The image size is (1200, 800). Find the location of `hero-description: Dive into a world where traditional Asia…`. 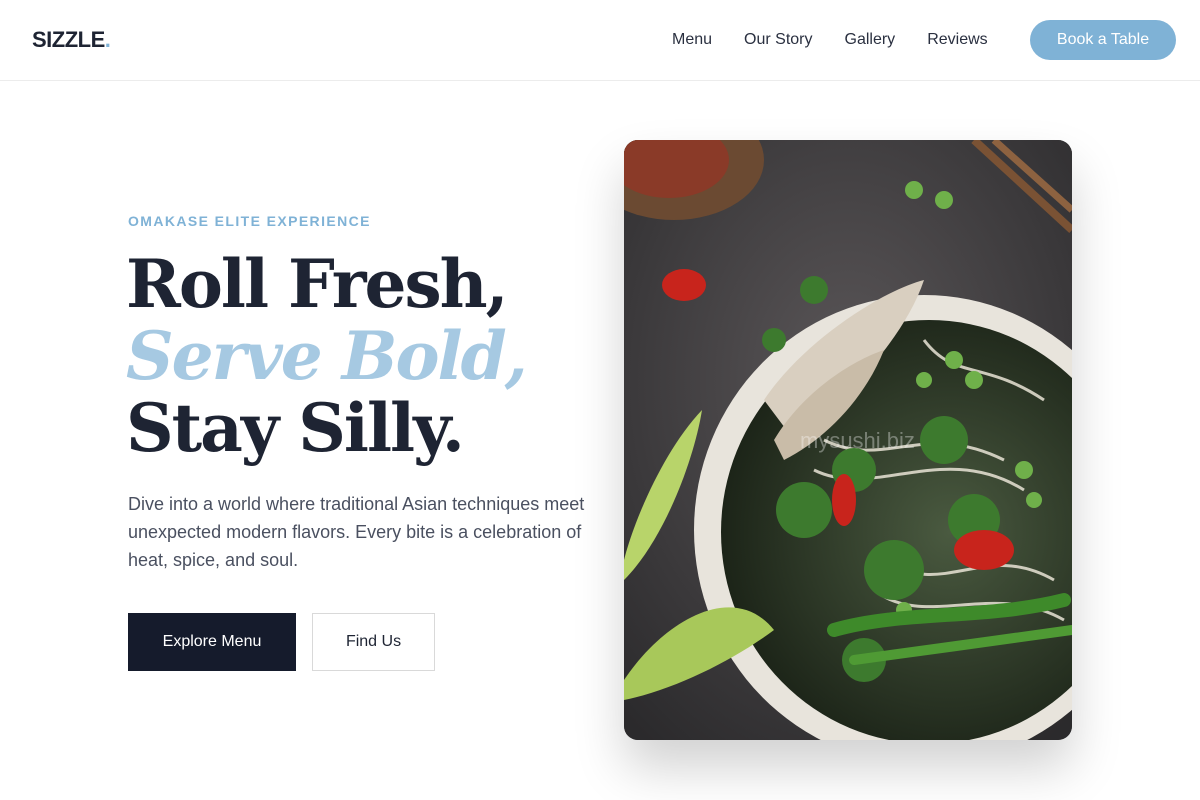

hero-description: Dive into a world where traditional Asia… is located at coordinates (356, 532).